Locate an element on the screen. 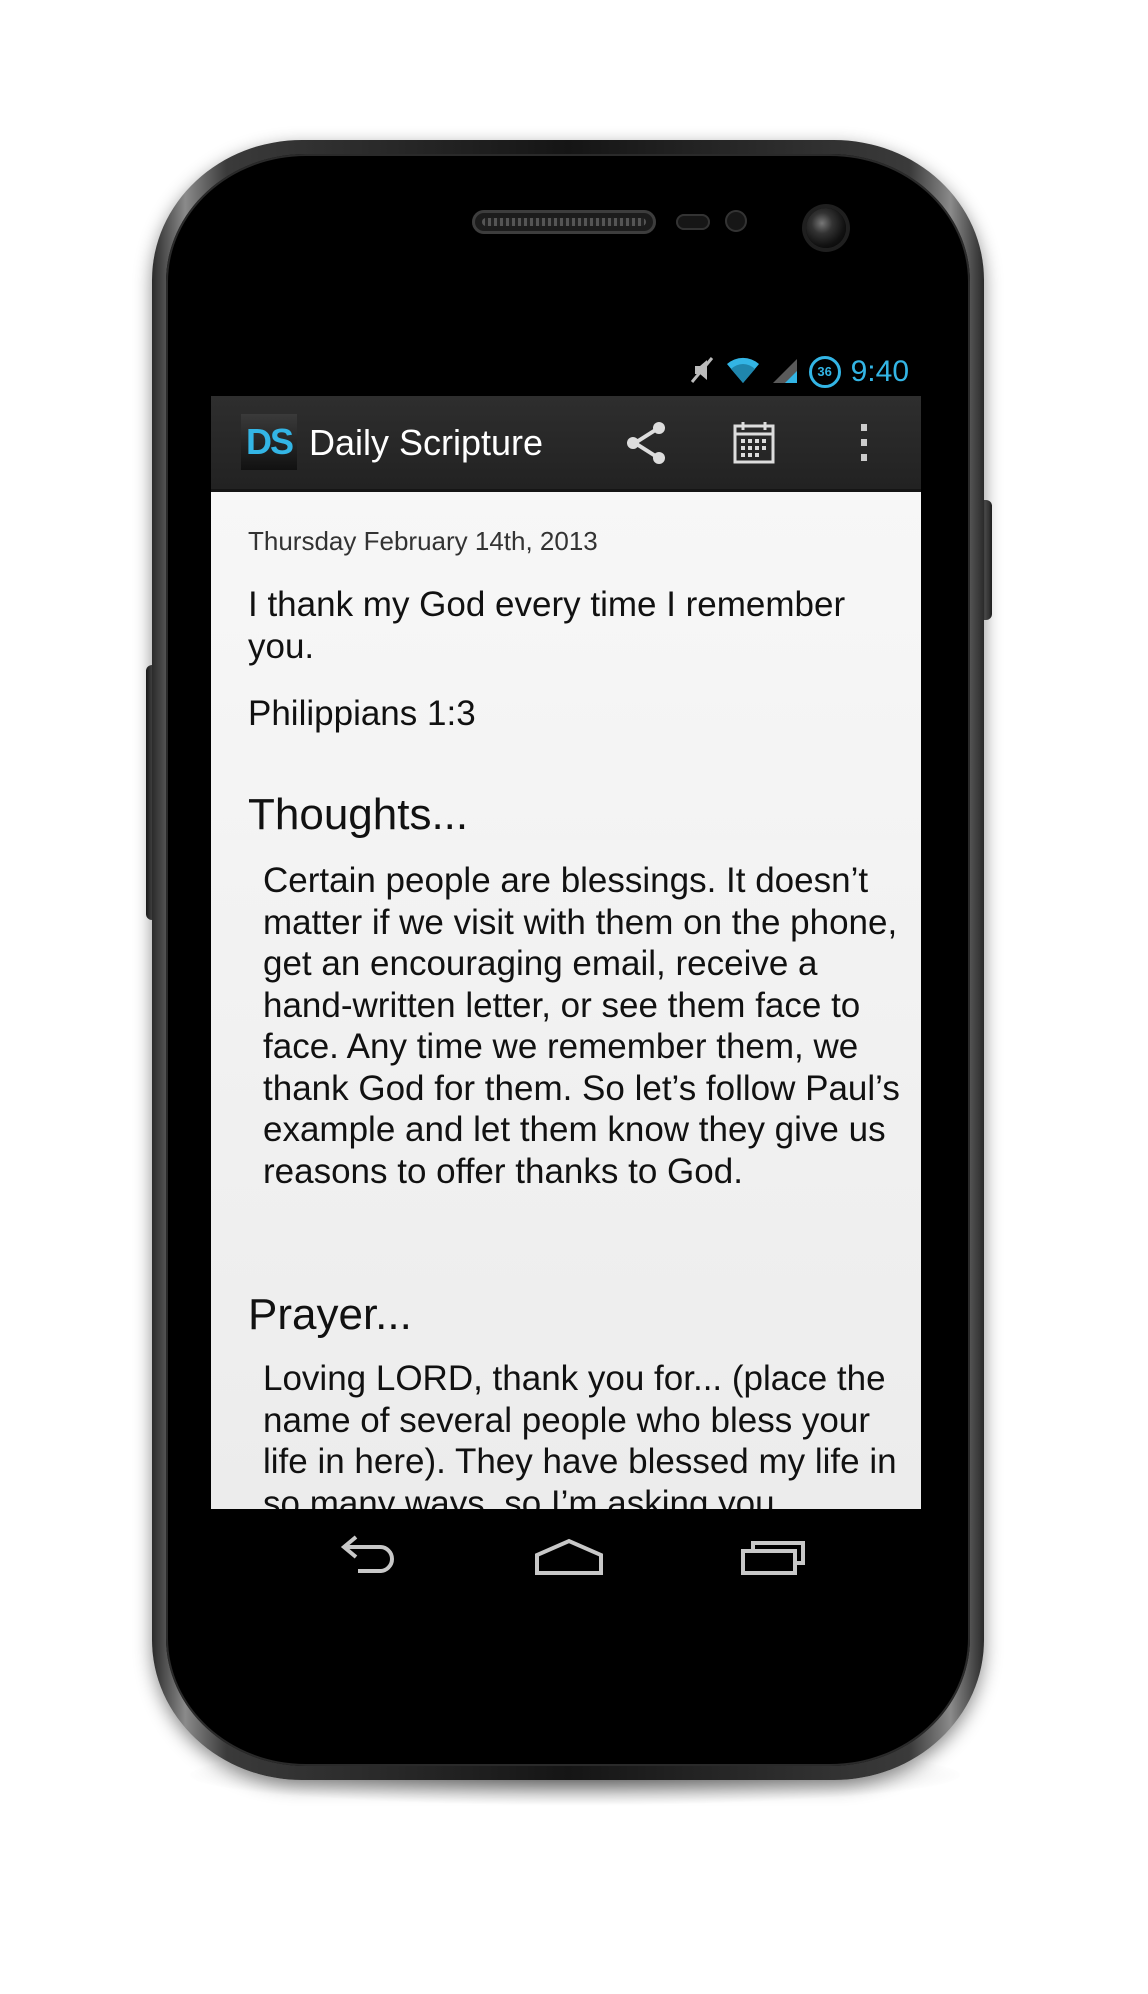 Image resolution: width=1148 pixels, height=1994 pixels. status-icons: 36 9:40 is located at coordinates (799, 372).